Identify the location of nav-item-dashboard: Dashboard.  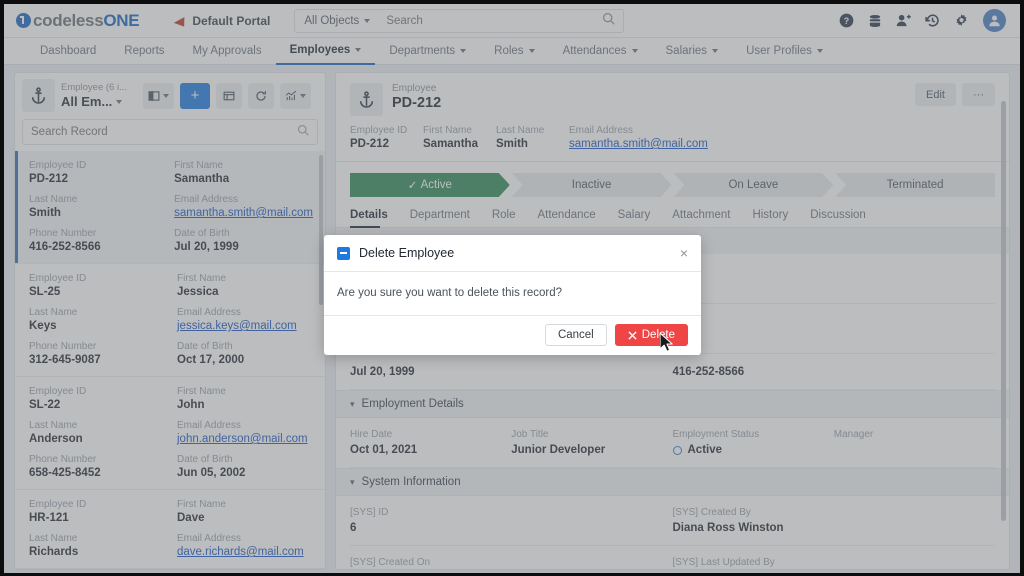
(68, 51).